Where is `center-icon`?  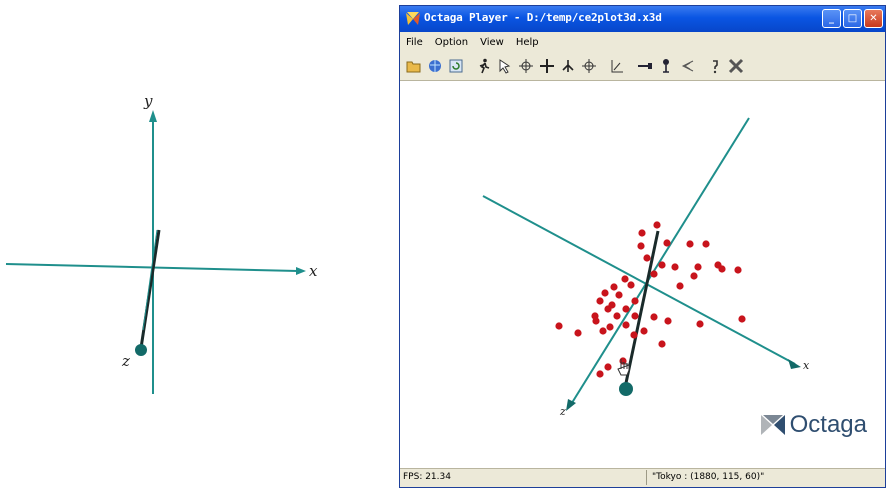
center-icon is located at coordinates (589, 66).